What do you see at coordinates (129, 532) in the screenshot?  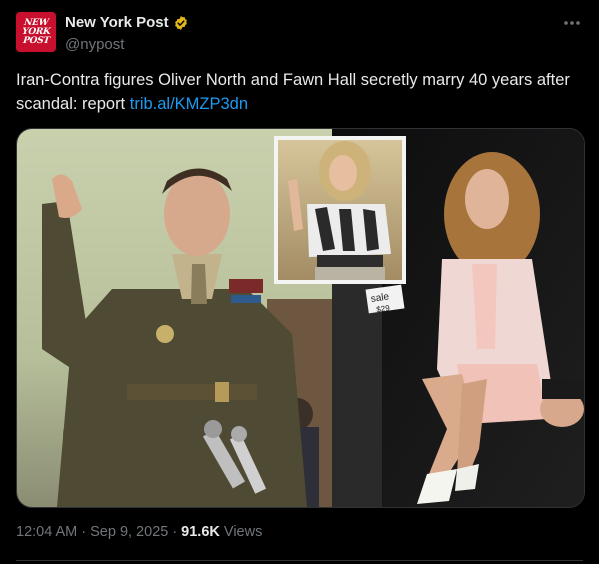 I see `tweet-date: Sep 9, 2025` at bounding box center [129, 532].